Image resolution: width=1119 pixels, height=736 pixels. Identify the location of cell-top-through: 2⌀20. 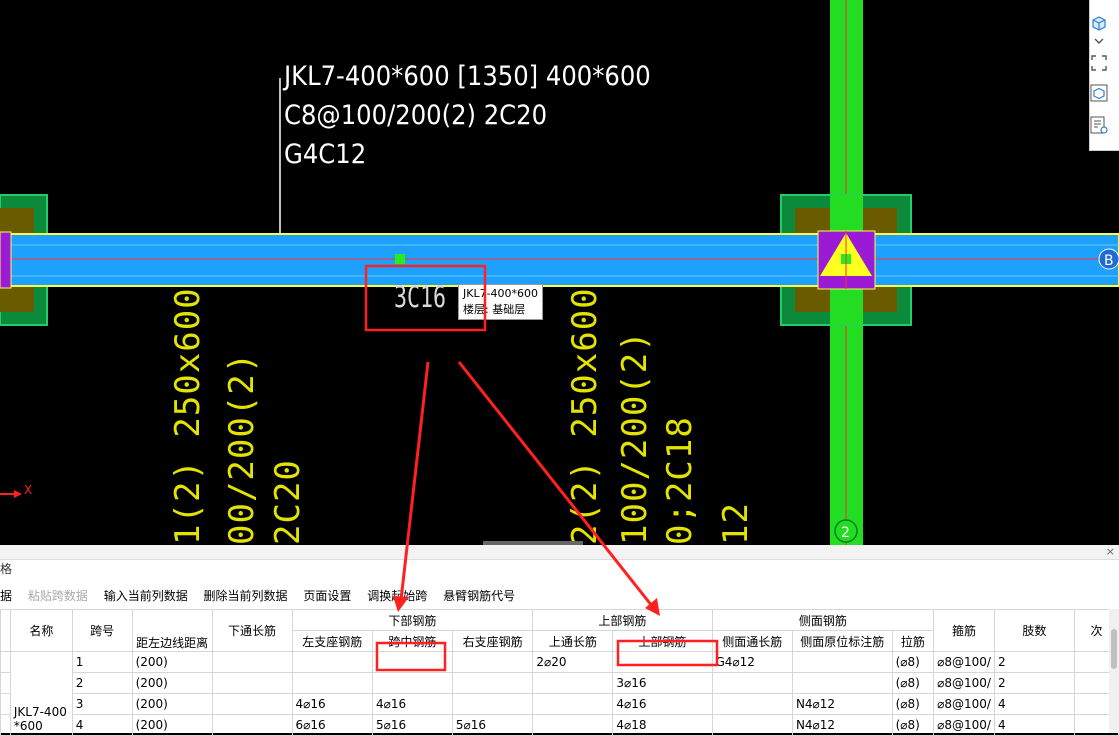
(573, 662).